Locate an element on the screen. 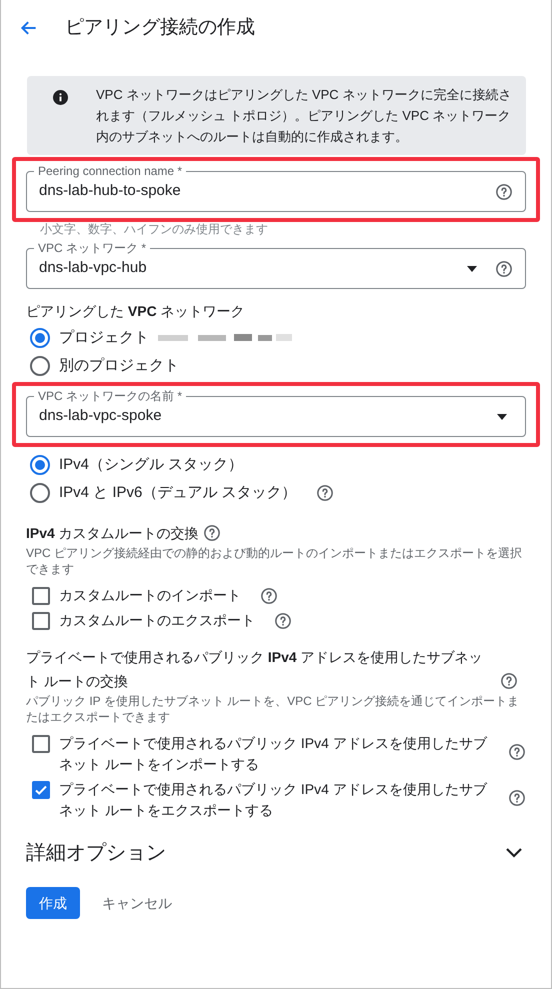 The image size is (552, 989). checkbox-label: カスタムルートのインポート is located at coordinates (150, 595).